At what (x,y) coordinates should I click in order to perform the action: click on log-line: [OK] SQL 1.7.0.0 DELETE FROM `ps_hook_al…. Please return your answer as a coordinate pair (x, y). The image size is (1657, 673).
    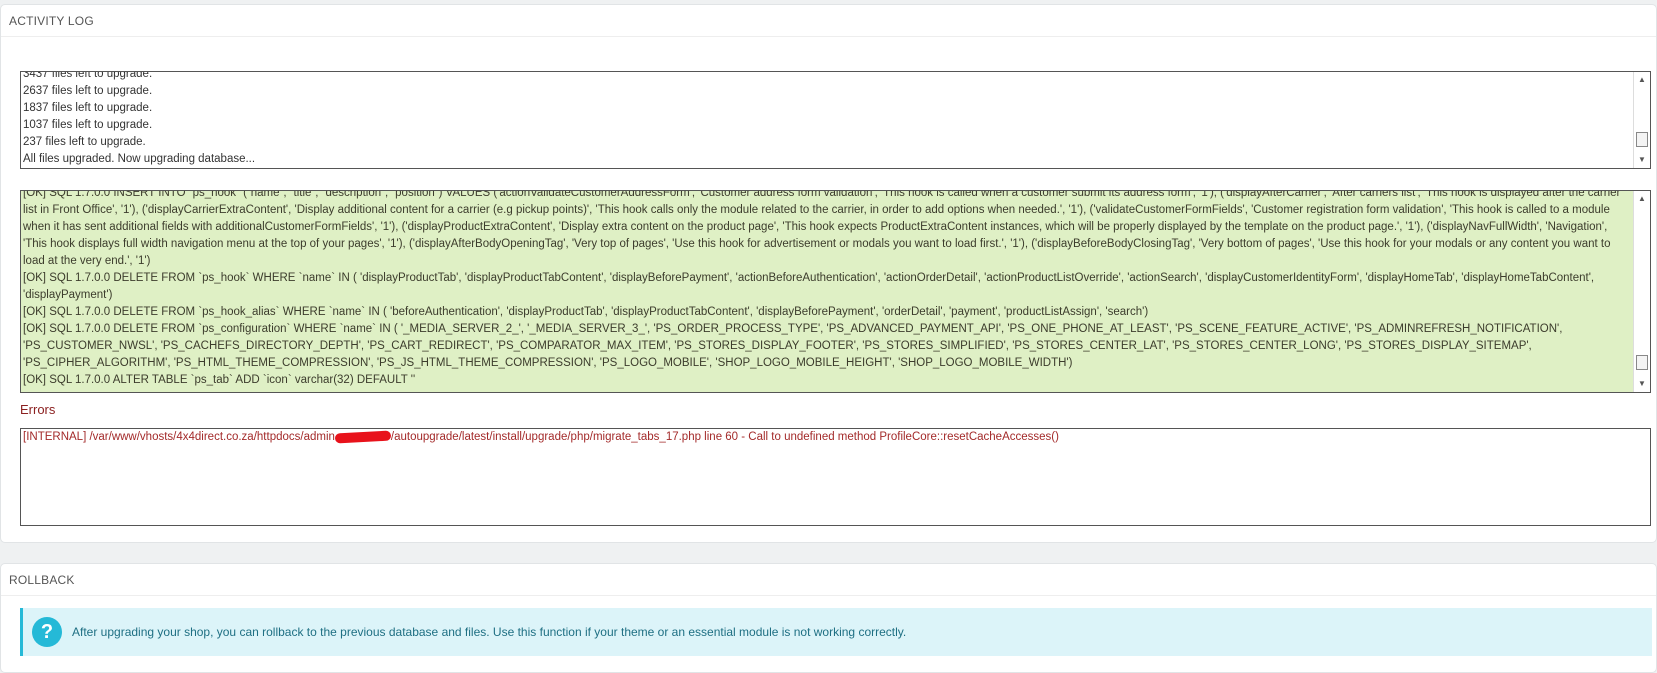
    Looking at the image, I should click on (586, 312).